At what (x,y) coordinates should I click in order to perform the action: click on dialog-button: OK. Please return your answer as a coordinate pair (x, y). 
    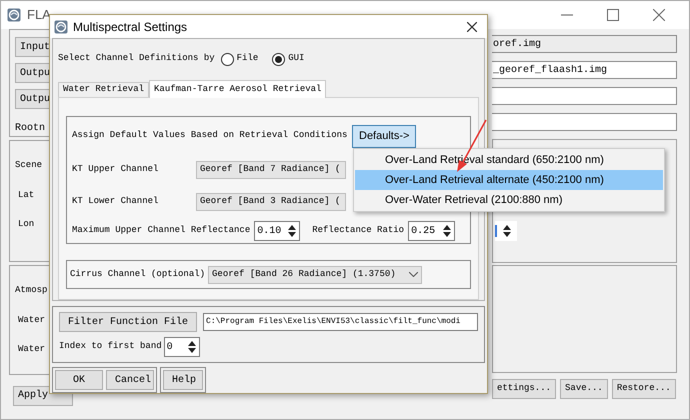
    Looking at the image, I should click on (79, 380).